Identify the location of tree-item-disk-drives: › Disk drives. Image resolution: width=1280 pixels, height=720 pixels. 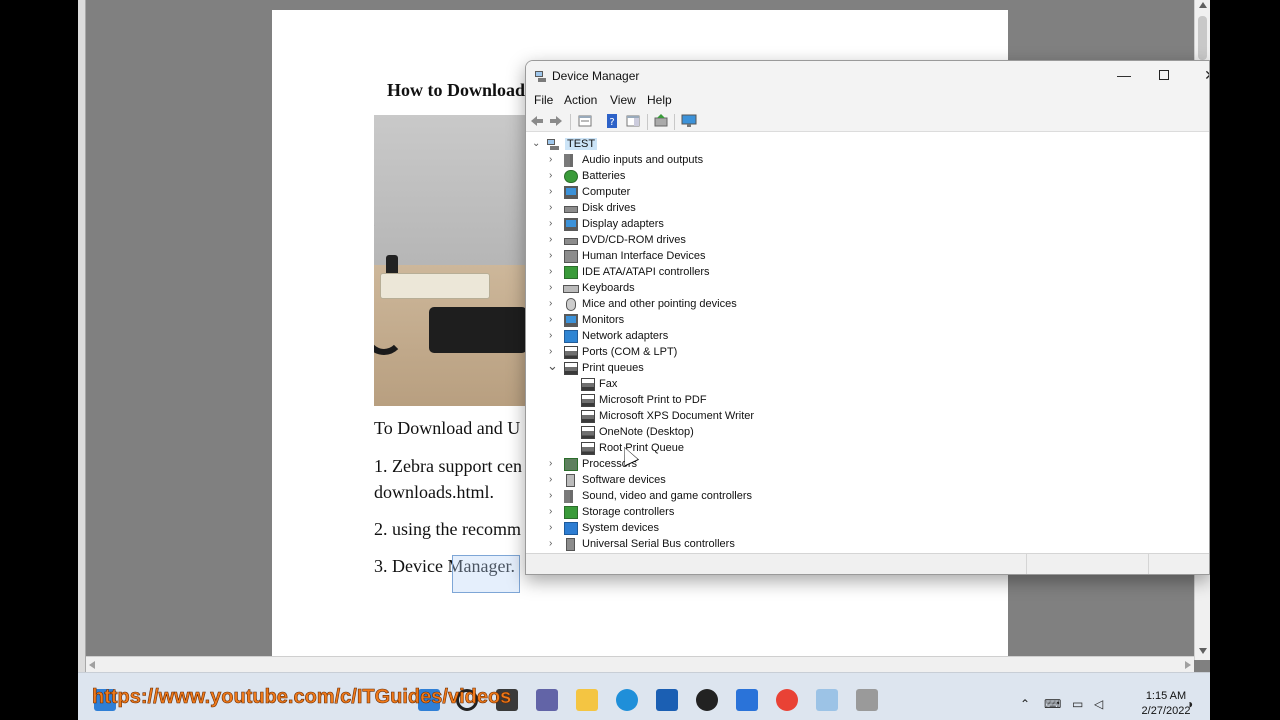
(726, 209).